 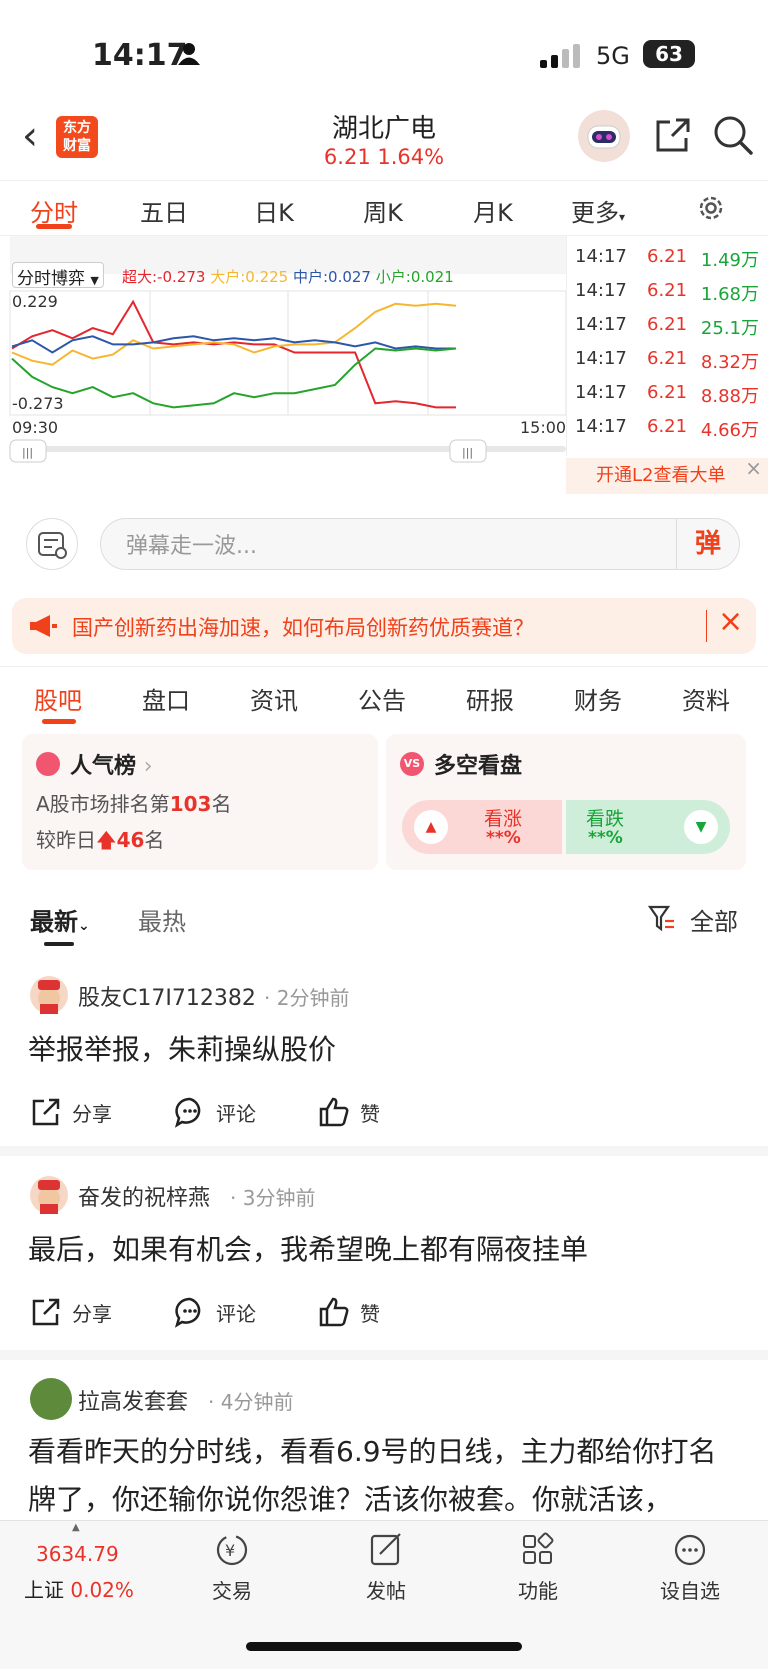 What do you see at coordinates (274, 210) in the screenshot?
I see `tab-daily-k: 日K` at bounding box center [274, 210].